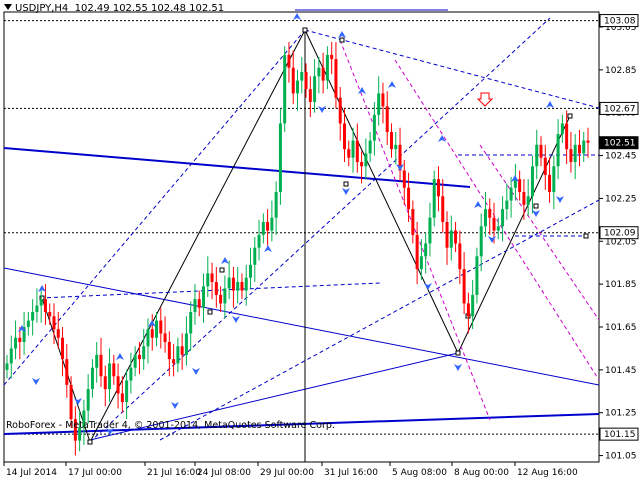  I want to click on y-tick-label: 101.25, so click(621, 414).